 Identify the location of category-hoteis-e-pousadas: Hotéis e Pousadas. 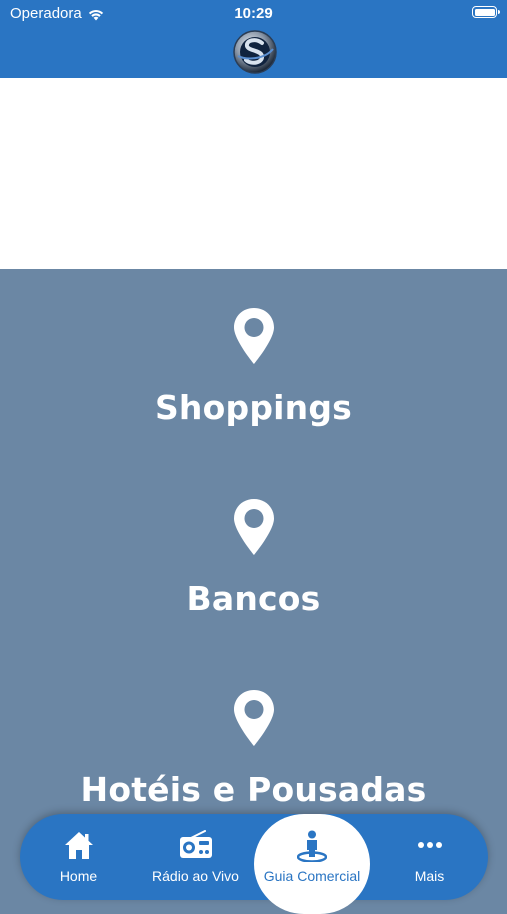
(253, 749).